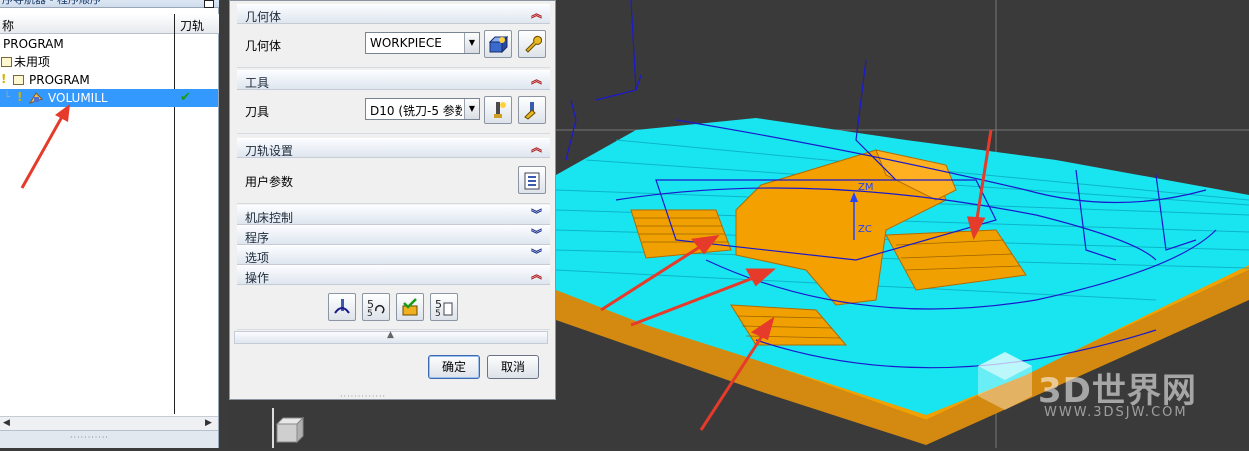 Image resolution: width=1249 pixels, height=451 pixels. I want to click on edit-tool-button, so click(532, 110).